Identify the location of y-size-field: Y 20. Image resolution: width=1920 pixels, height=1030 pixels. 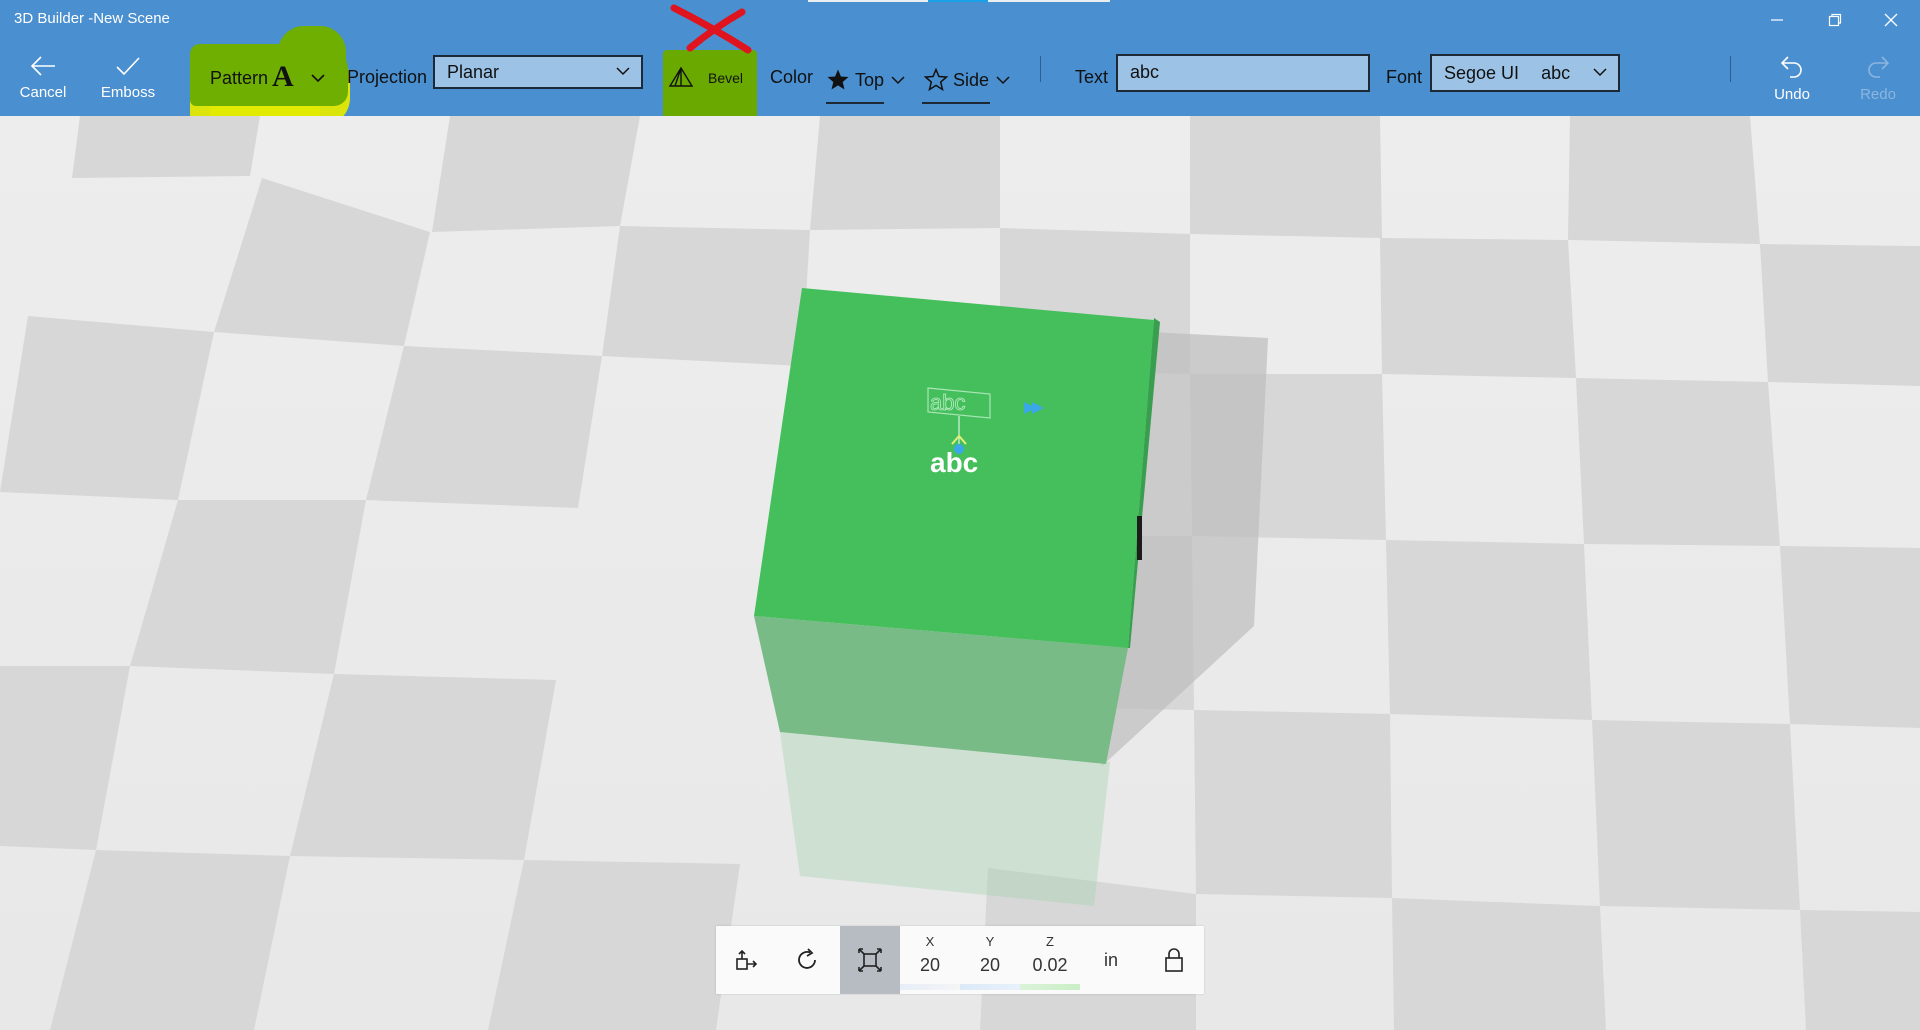
(990, 960).